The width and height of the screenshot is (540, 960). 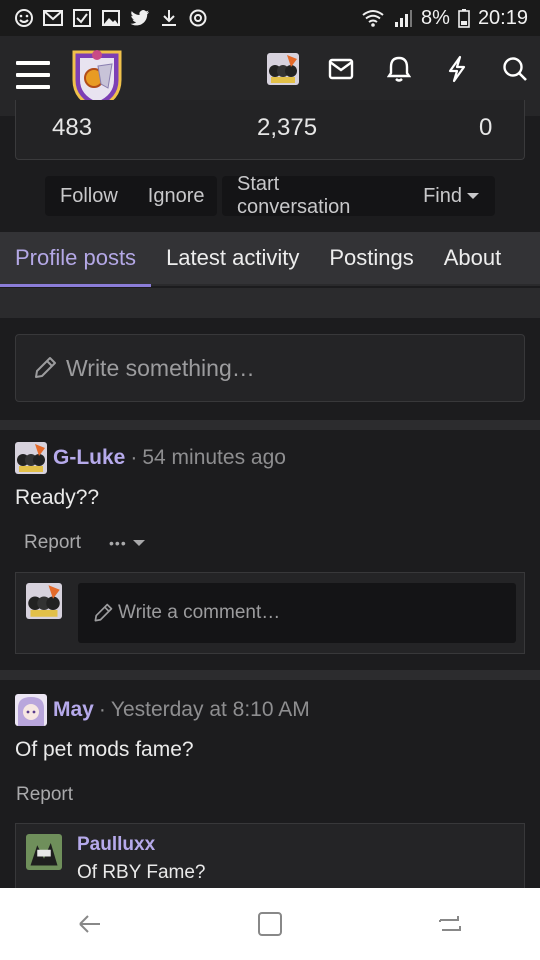 What do you see at coordinates (89, 458) in the screenshot?
I see `post-author: G-Luke` at bounding box center [89, 458].